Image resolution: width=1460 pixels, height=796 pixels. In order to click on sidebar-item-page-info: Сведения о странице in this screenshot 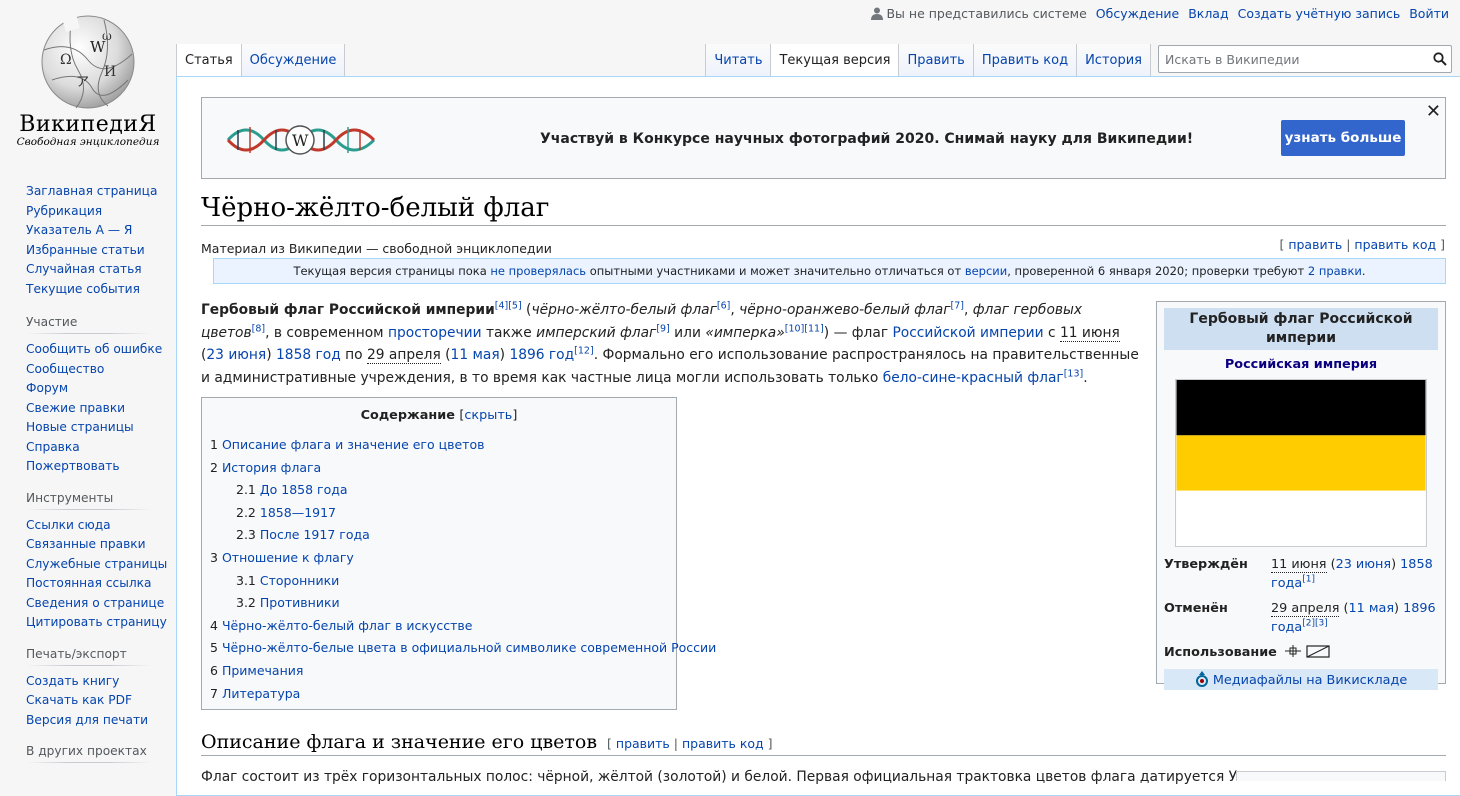, I will do `click(95, 603)`.